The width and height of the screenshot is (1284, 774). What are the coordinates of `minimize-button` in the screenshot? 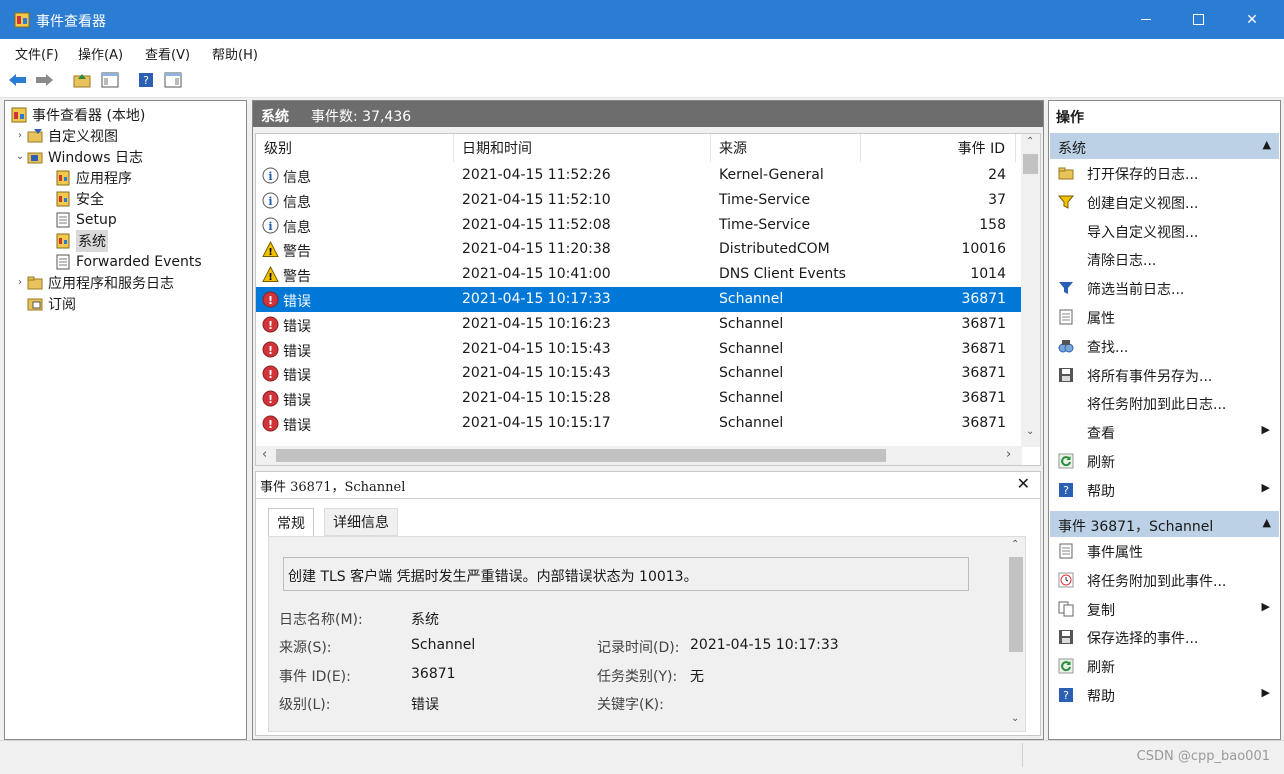 It's located at (1146, 19).